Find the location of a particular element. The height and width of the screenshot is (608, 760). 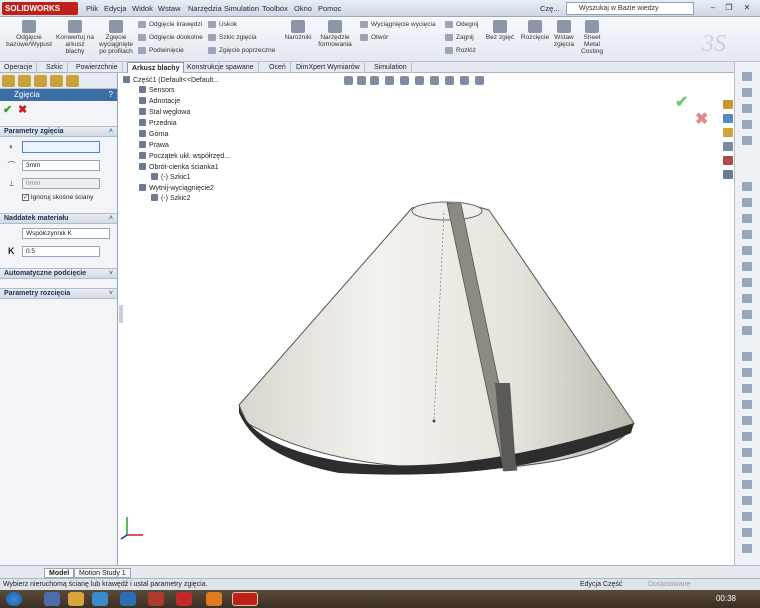

tree-item-sketch2: (-) Szkic2 is located at coordinates (171, 198).